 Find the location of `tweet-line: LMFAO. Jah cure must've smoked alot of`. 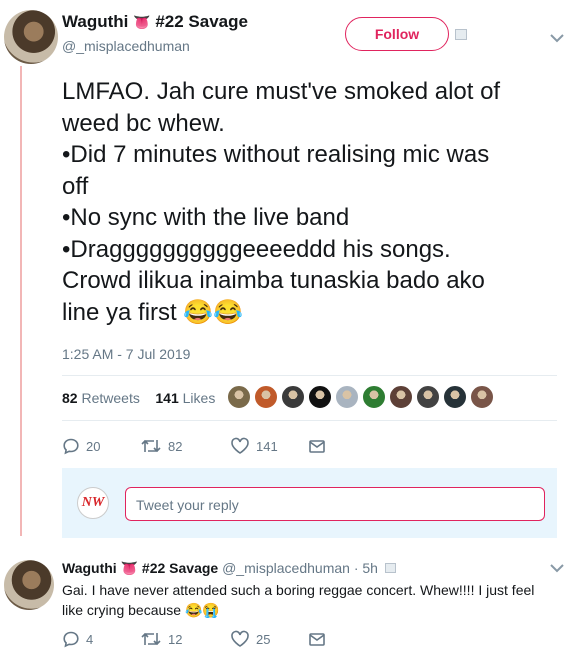

tweet-line: LMFAO. Jah cure must've smoked alot of is located at coordinates (281, 91).